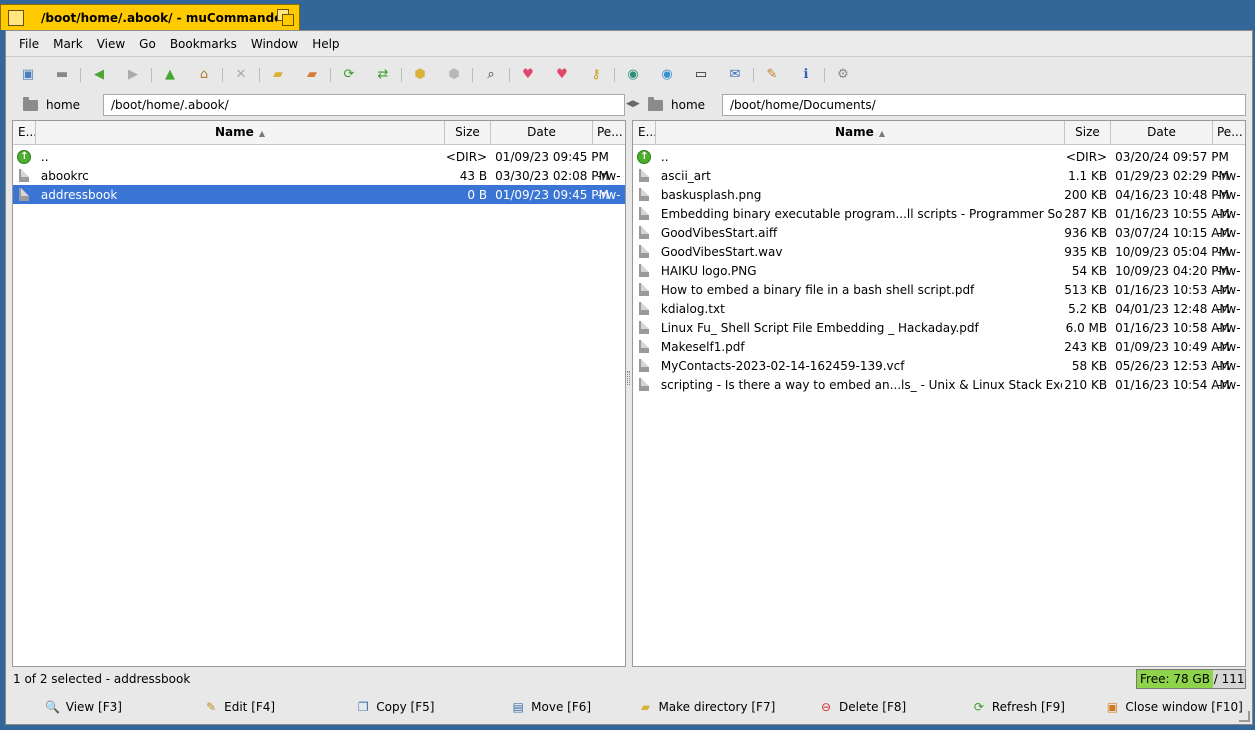 Image resolution: width=1255 pixels, height=730 pixels. What do you see at coordinates (28, 75) in the screenshot?
I see `new-window-icon: ▣` at bounding box center [28, 75].